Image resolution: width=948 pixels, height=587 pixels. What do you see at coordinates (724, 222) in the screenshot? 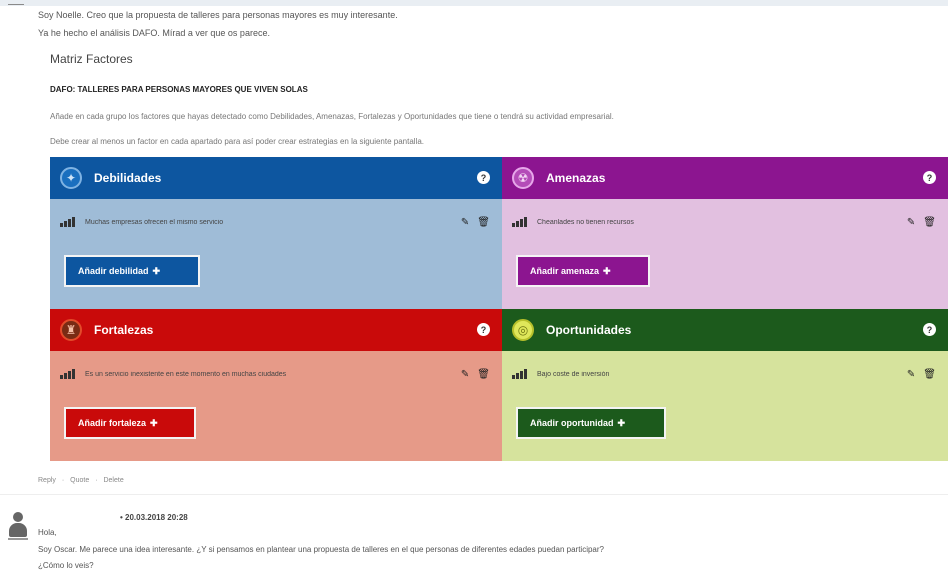
I see `factor-item: Cheanlades no tienen recursos ✎ 🗑` at bounding box center [724, 222].